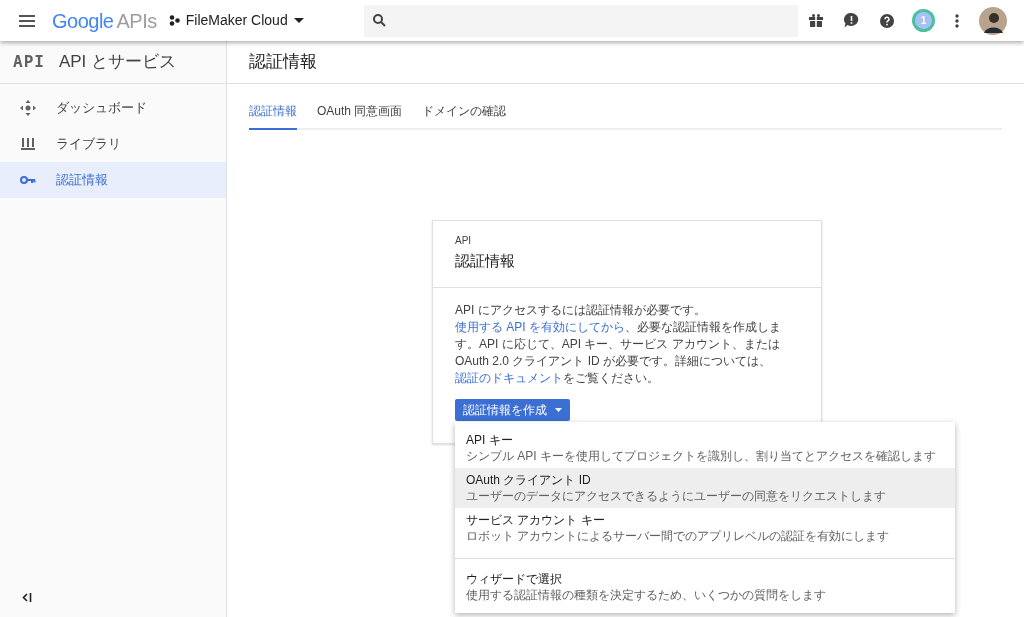 The image size is (1024, 617). I want to click on menu-item-description: 使用する認証情報の種類を決定するため、いくつかの質問をします, so click(646, 594).